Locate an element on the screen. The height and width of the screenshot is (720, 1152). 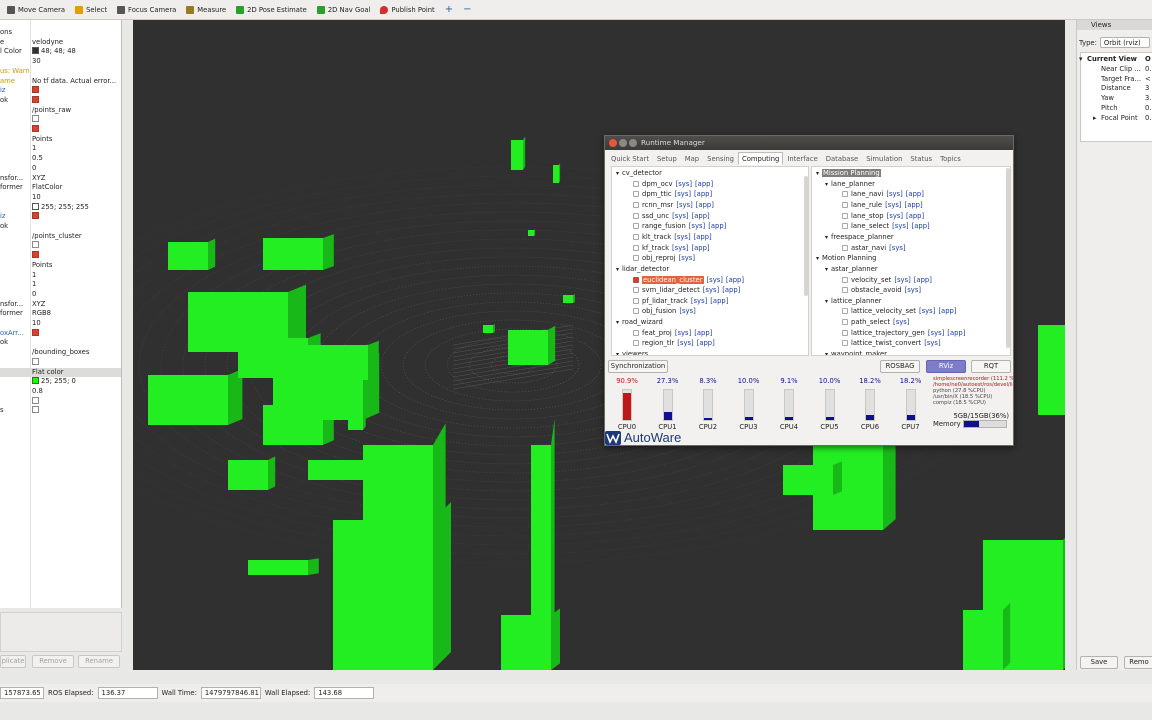
display-property-row: /points_raw is located at coordinates (60, 111).